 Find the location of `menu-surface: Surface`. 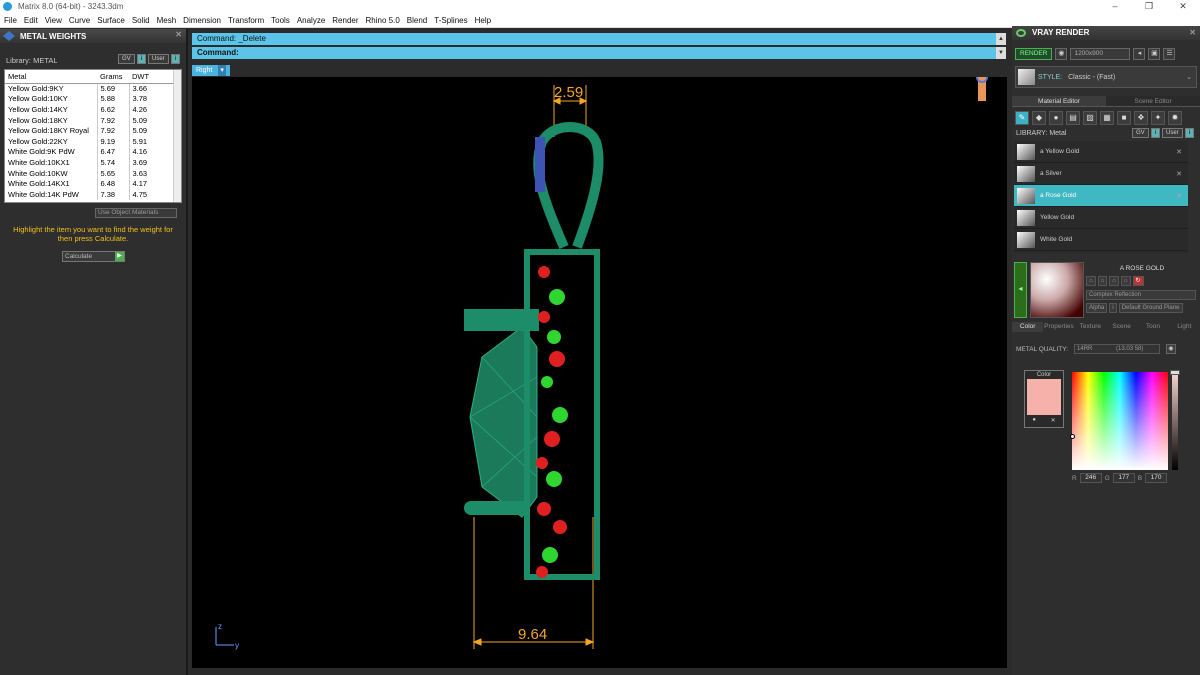

menu-surface: Surface is located at coordinates (111, 20).